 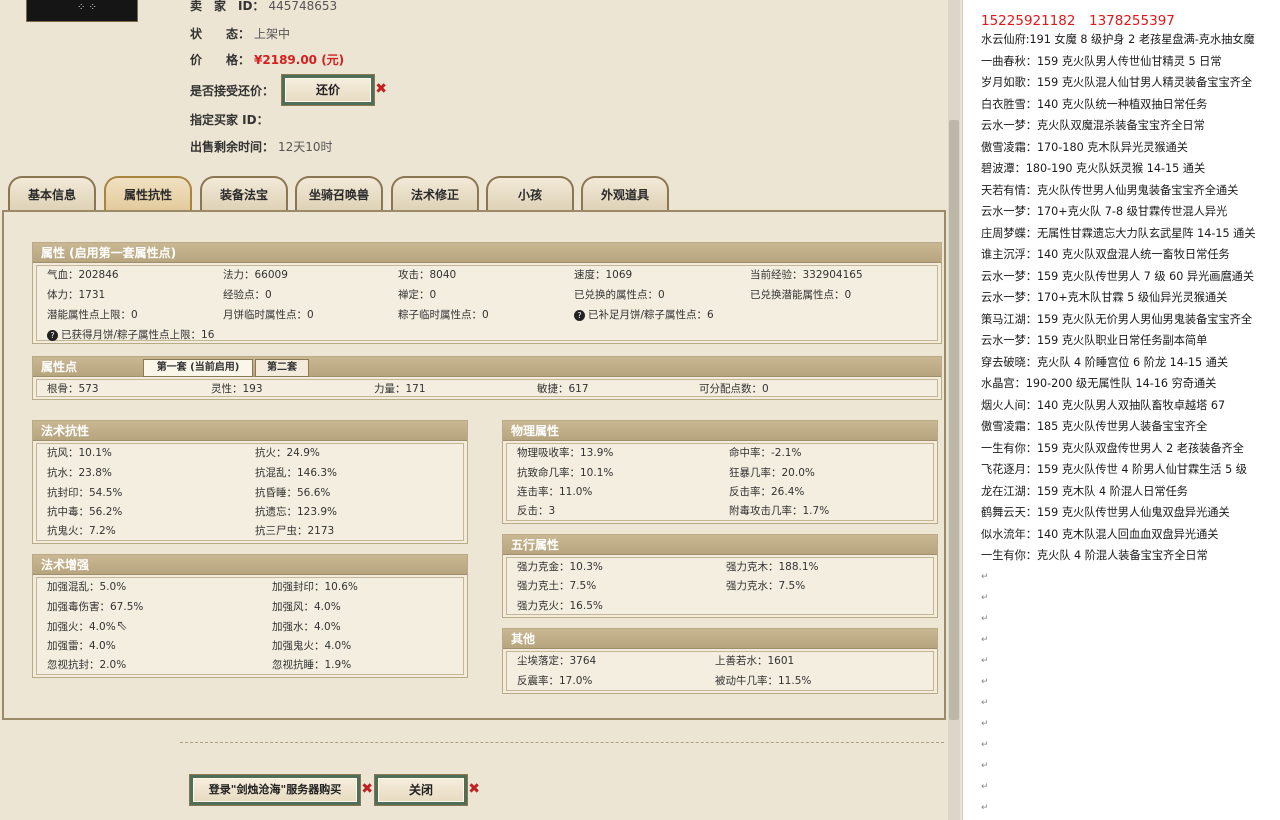 I want to click on counter-offer-button: 还价 ✖, so click(x=334, y=90).